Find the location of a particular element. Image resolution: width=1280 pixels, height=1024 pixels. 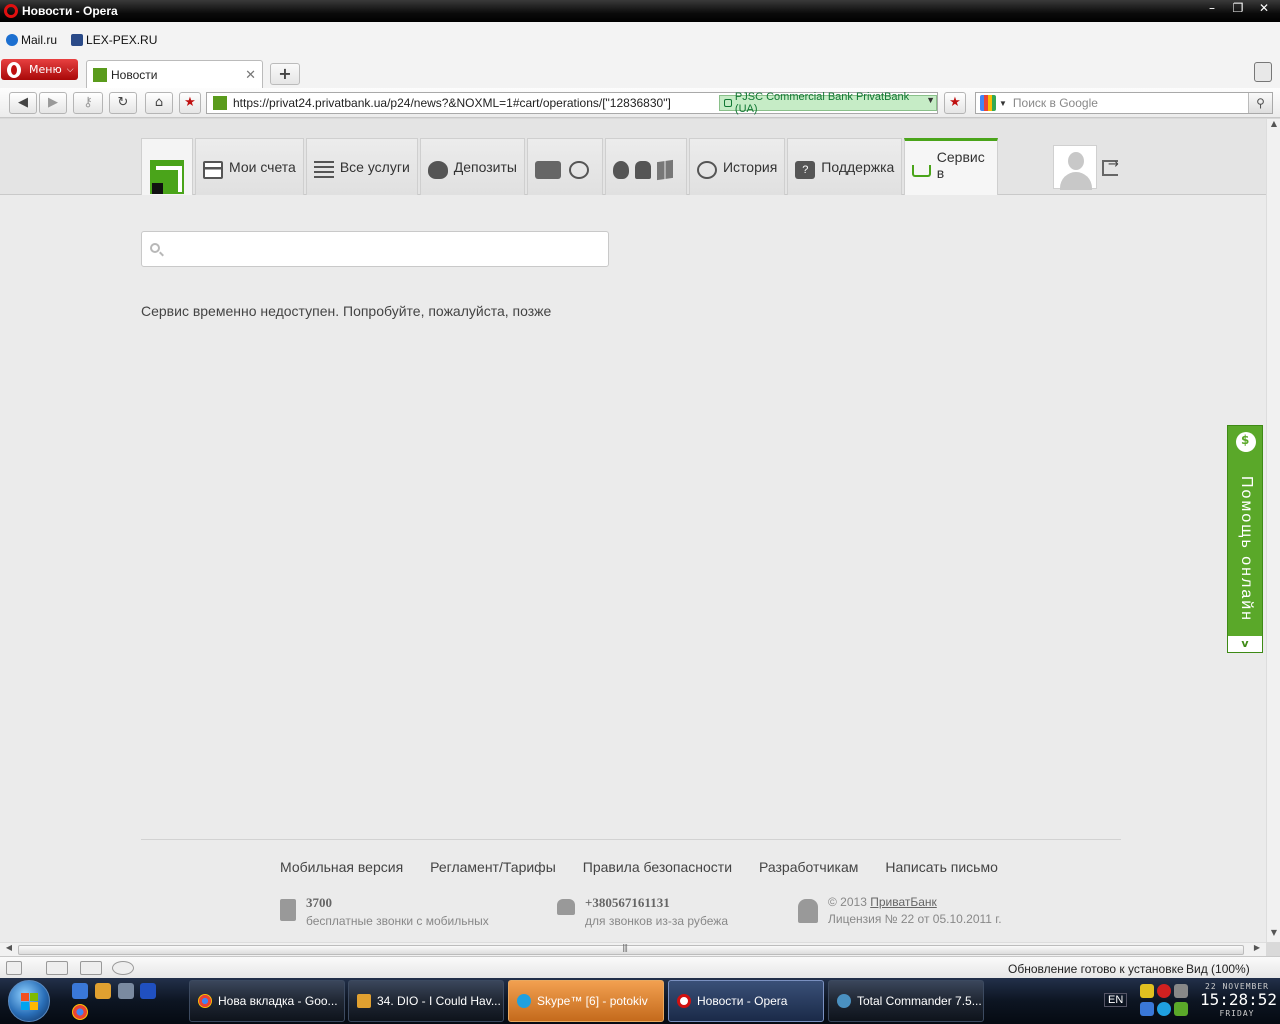

mailru-icon is located at coordinates (12, 40).